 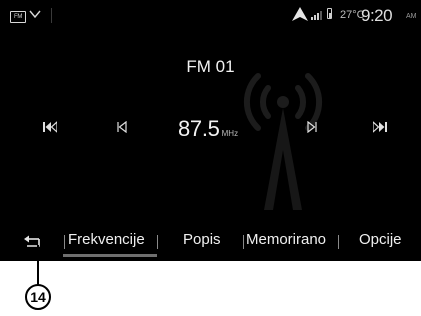 I want to click on skip-next-icon, so click(x=380, y=127).